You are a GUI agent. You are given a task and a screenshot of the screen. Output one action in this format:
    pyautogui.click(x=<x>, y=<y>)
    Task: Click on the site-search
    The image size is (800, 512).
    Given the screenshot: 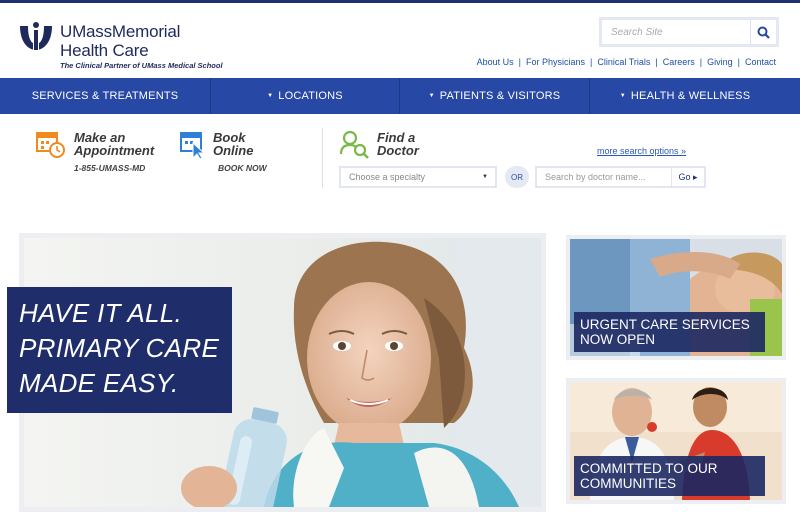 What is the action you would take?
    pyautogui.click(x=689, y=32)
    